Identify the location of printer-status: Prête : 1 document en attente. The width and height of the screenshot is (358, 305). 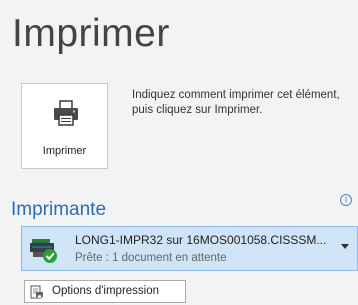
(151, 258).